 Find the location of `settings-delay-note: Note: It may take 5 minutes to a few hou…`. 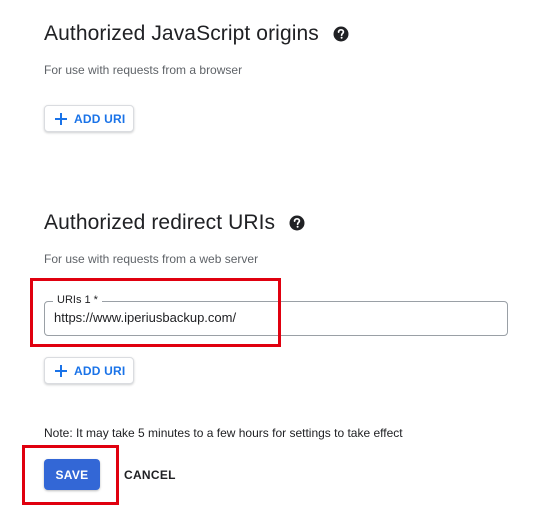

settings-delay-note: Note: It may take 5 minutes to a few hou… is located at coordinates (223, 433).